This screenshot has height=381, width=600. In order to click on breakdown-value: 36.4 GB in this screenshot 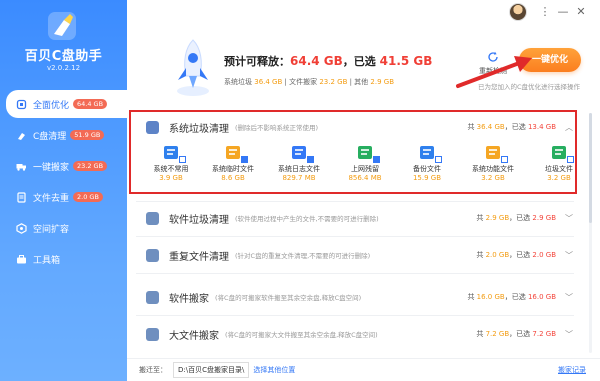, I will do `click(268, 82)`.